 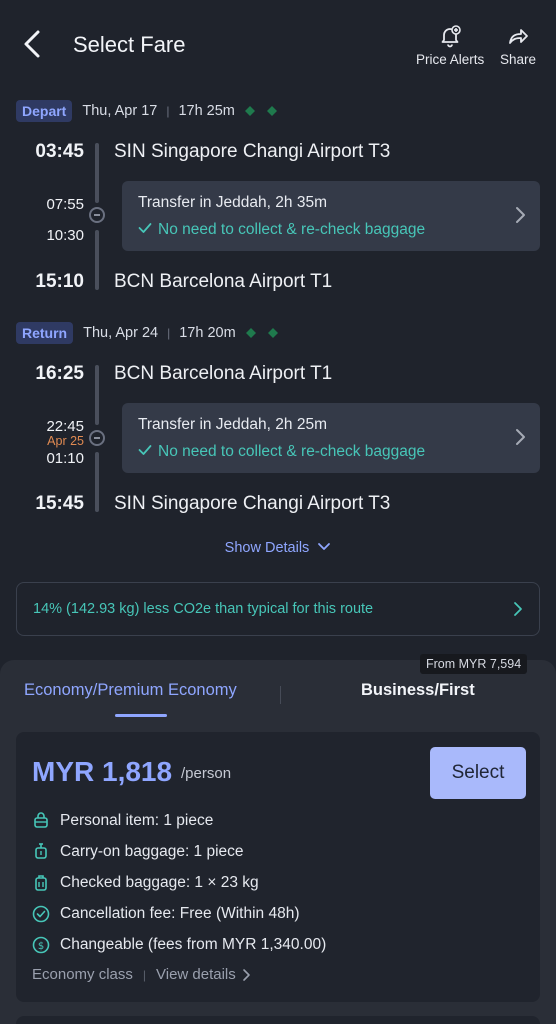 What do you see at coordinates (41, 851) in the screenshot?
I see `carry-on-icon` at bounding box center [41, 851].